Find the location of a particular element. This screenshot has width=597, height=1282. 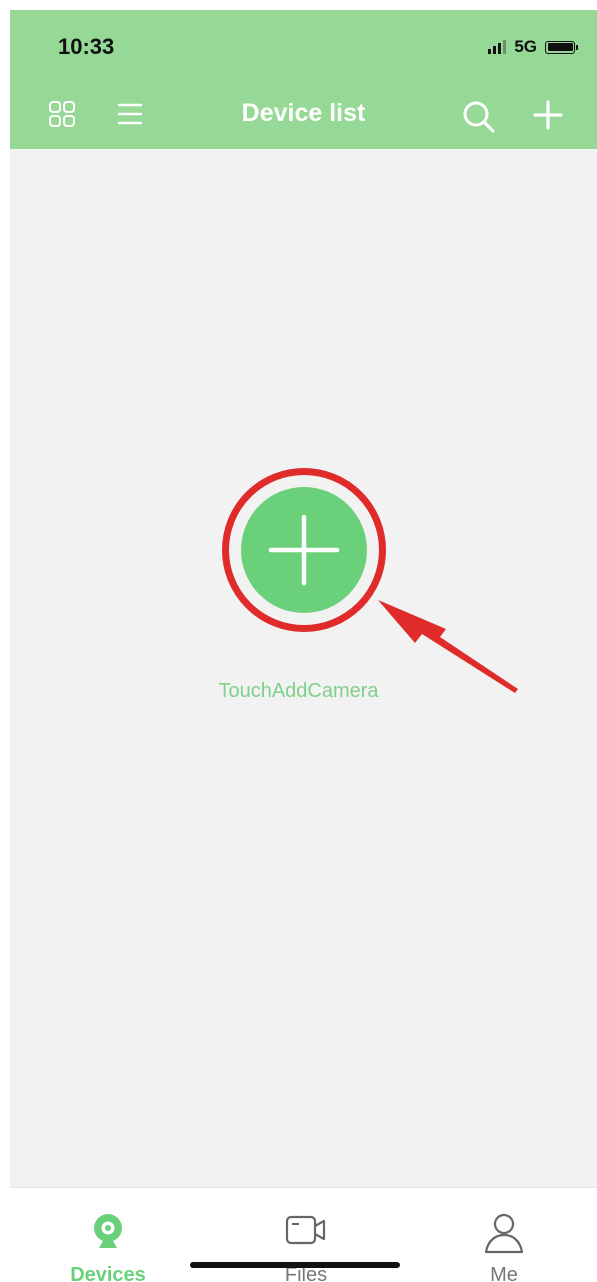

tab-label-devices: Devices is located at coordinates (108, 1273).